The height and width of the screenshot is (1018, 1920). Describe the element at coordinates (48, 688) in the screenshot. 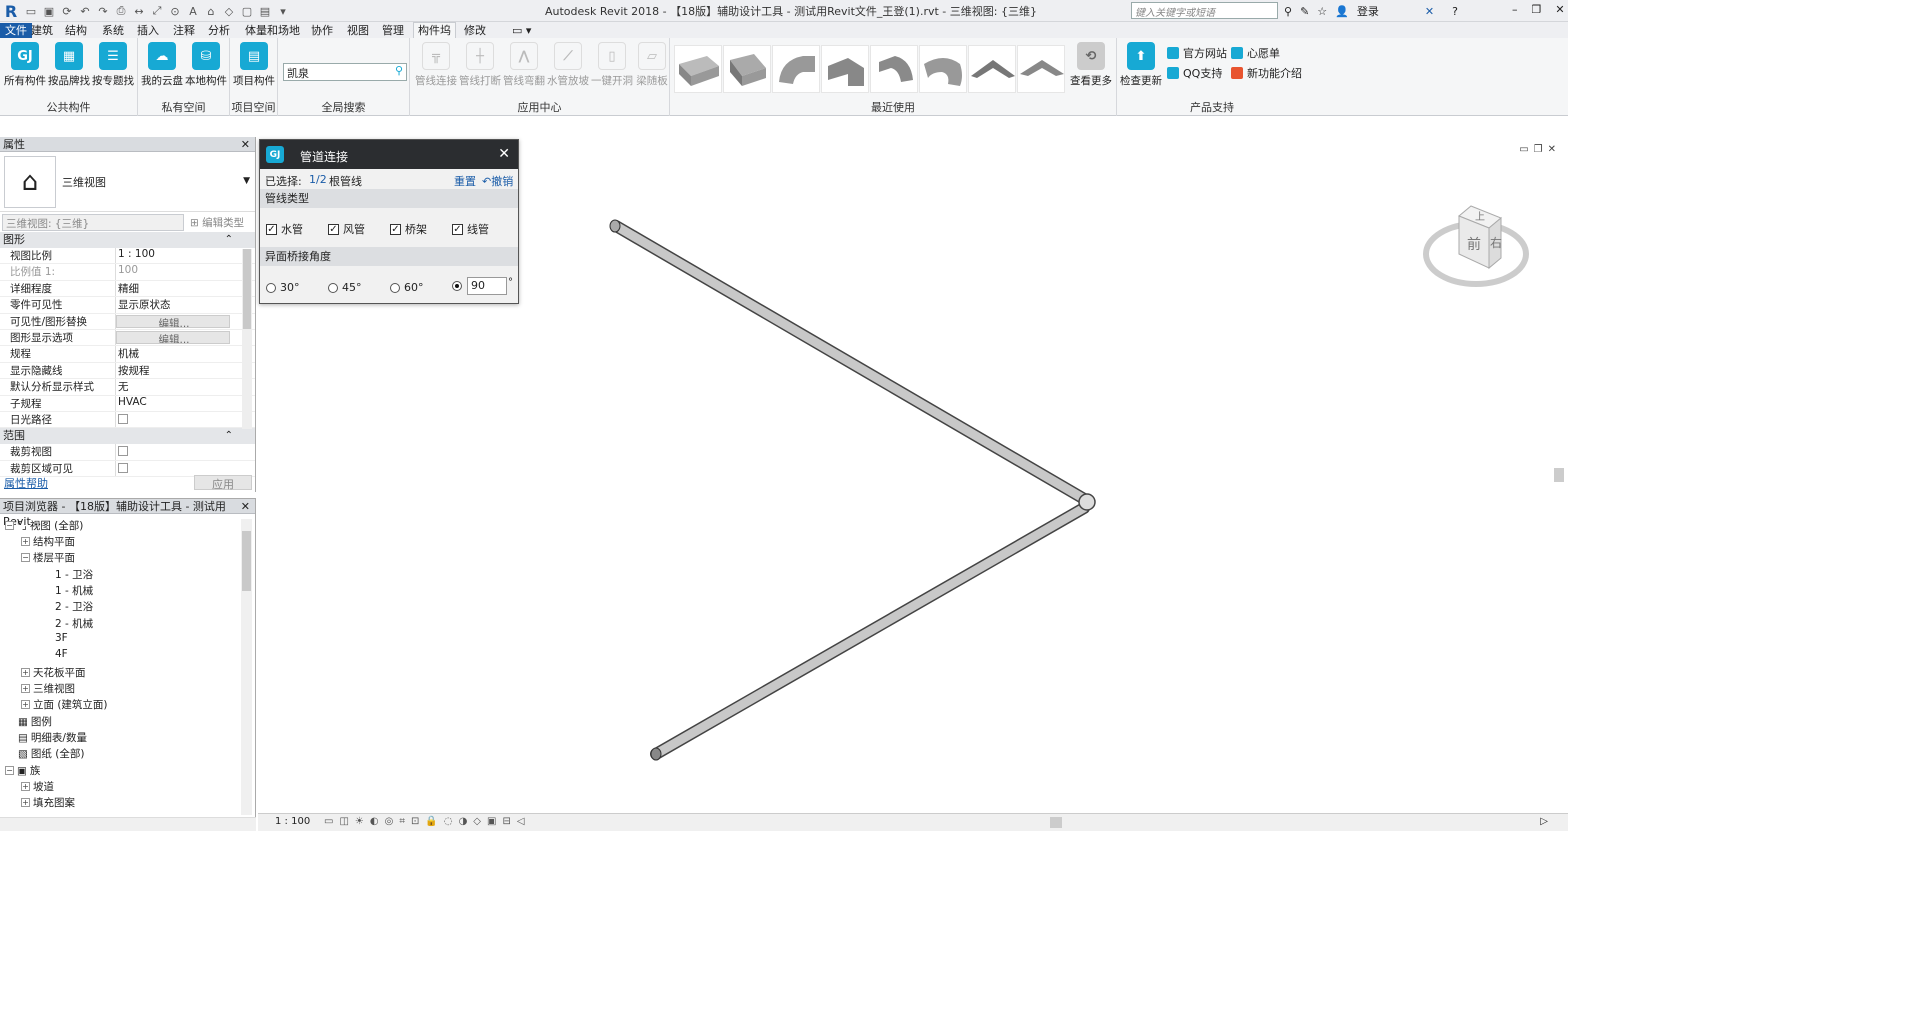

I see `tree-node: + 三维视图` at that location.